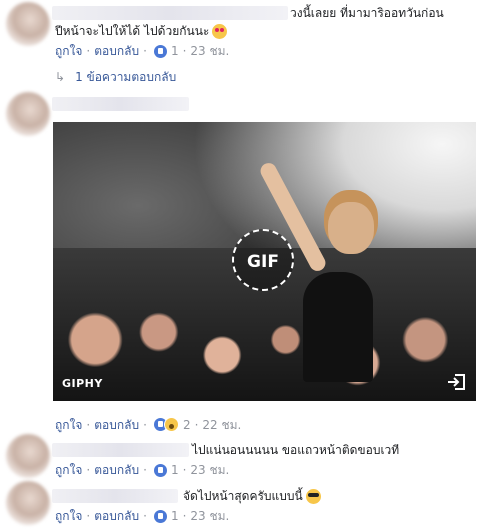 This screenshot has width=494, height=529. What do you see at coordinates (126, 77) in the screenshot?
I see `view-replies-label: 1 ข้อความตอบกลับ` at bounding box center [126, 77].